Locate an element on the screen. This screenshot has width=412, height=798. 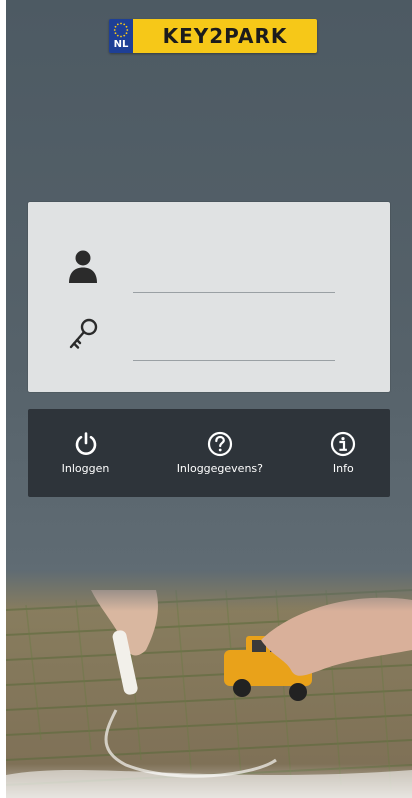
info-icon is located at coordinates (343, 444).